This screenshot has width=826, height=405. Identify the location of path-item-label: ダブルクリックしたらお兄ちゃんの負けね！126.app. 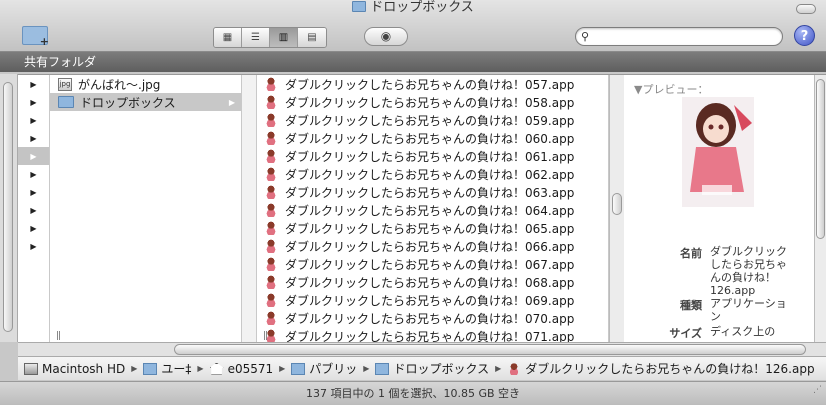
(670, 369).